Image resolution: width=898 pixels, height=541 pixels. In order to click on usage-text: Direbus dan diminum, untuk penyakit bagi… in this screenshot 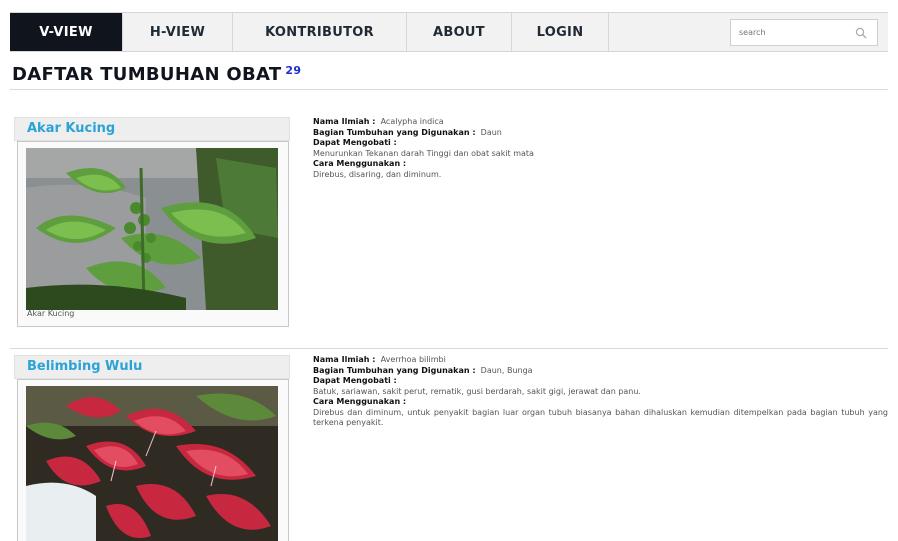, I will do `click(600, 417)`.